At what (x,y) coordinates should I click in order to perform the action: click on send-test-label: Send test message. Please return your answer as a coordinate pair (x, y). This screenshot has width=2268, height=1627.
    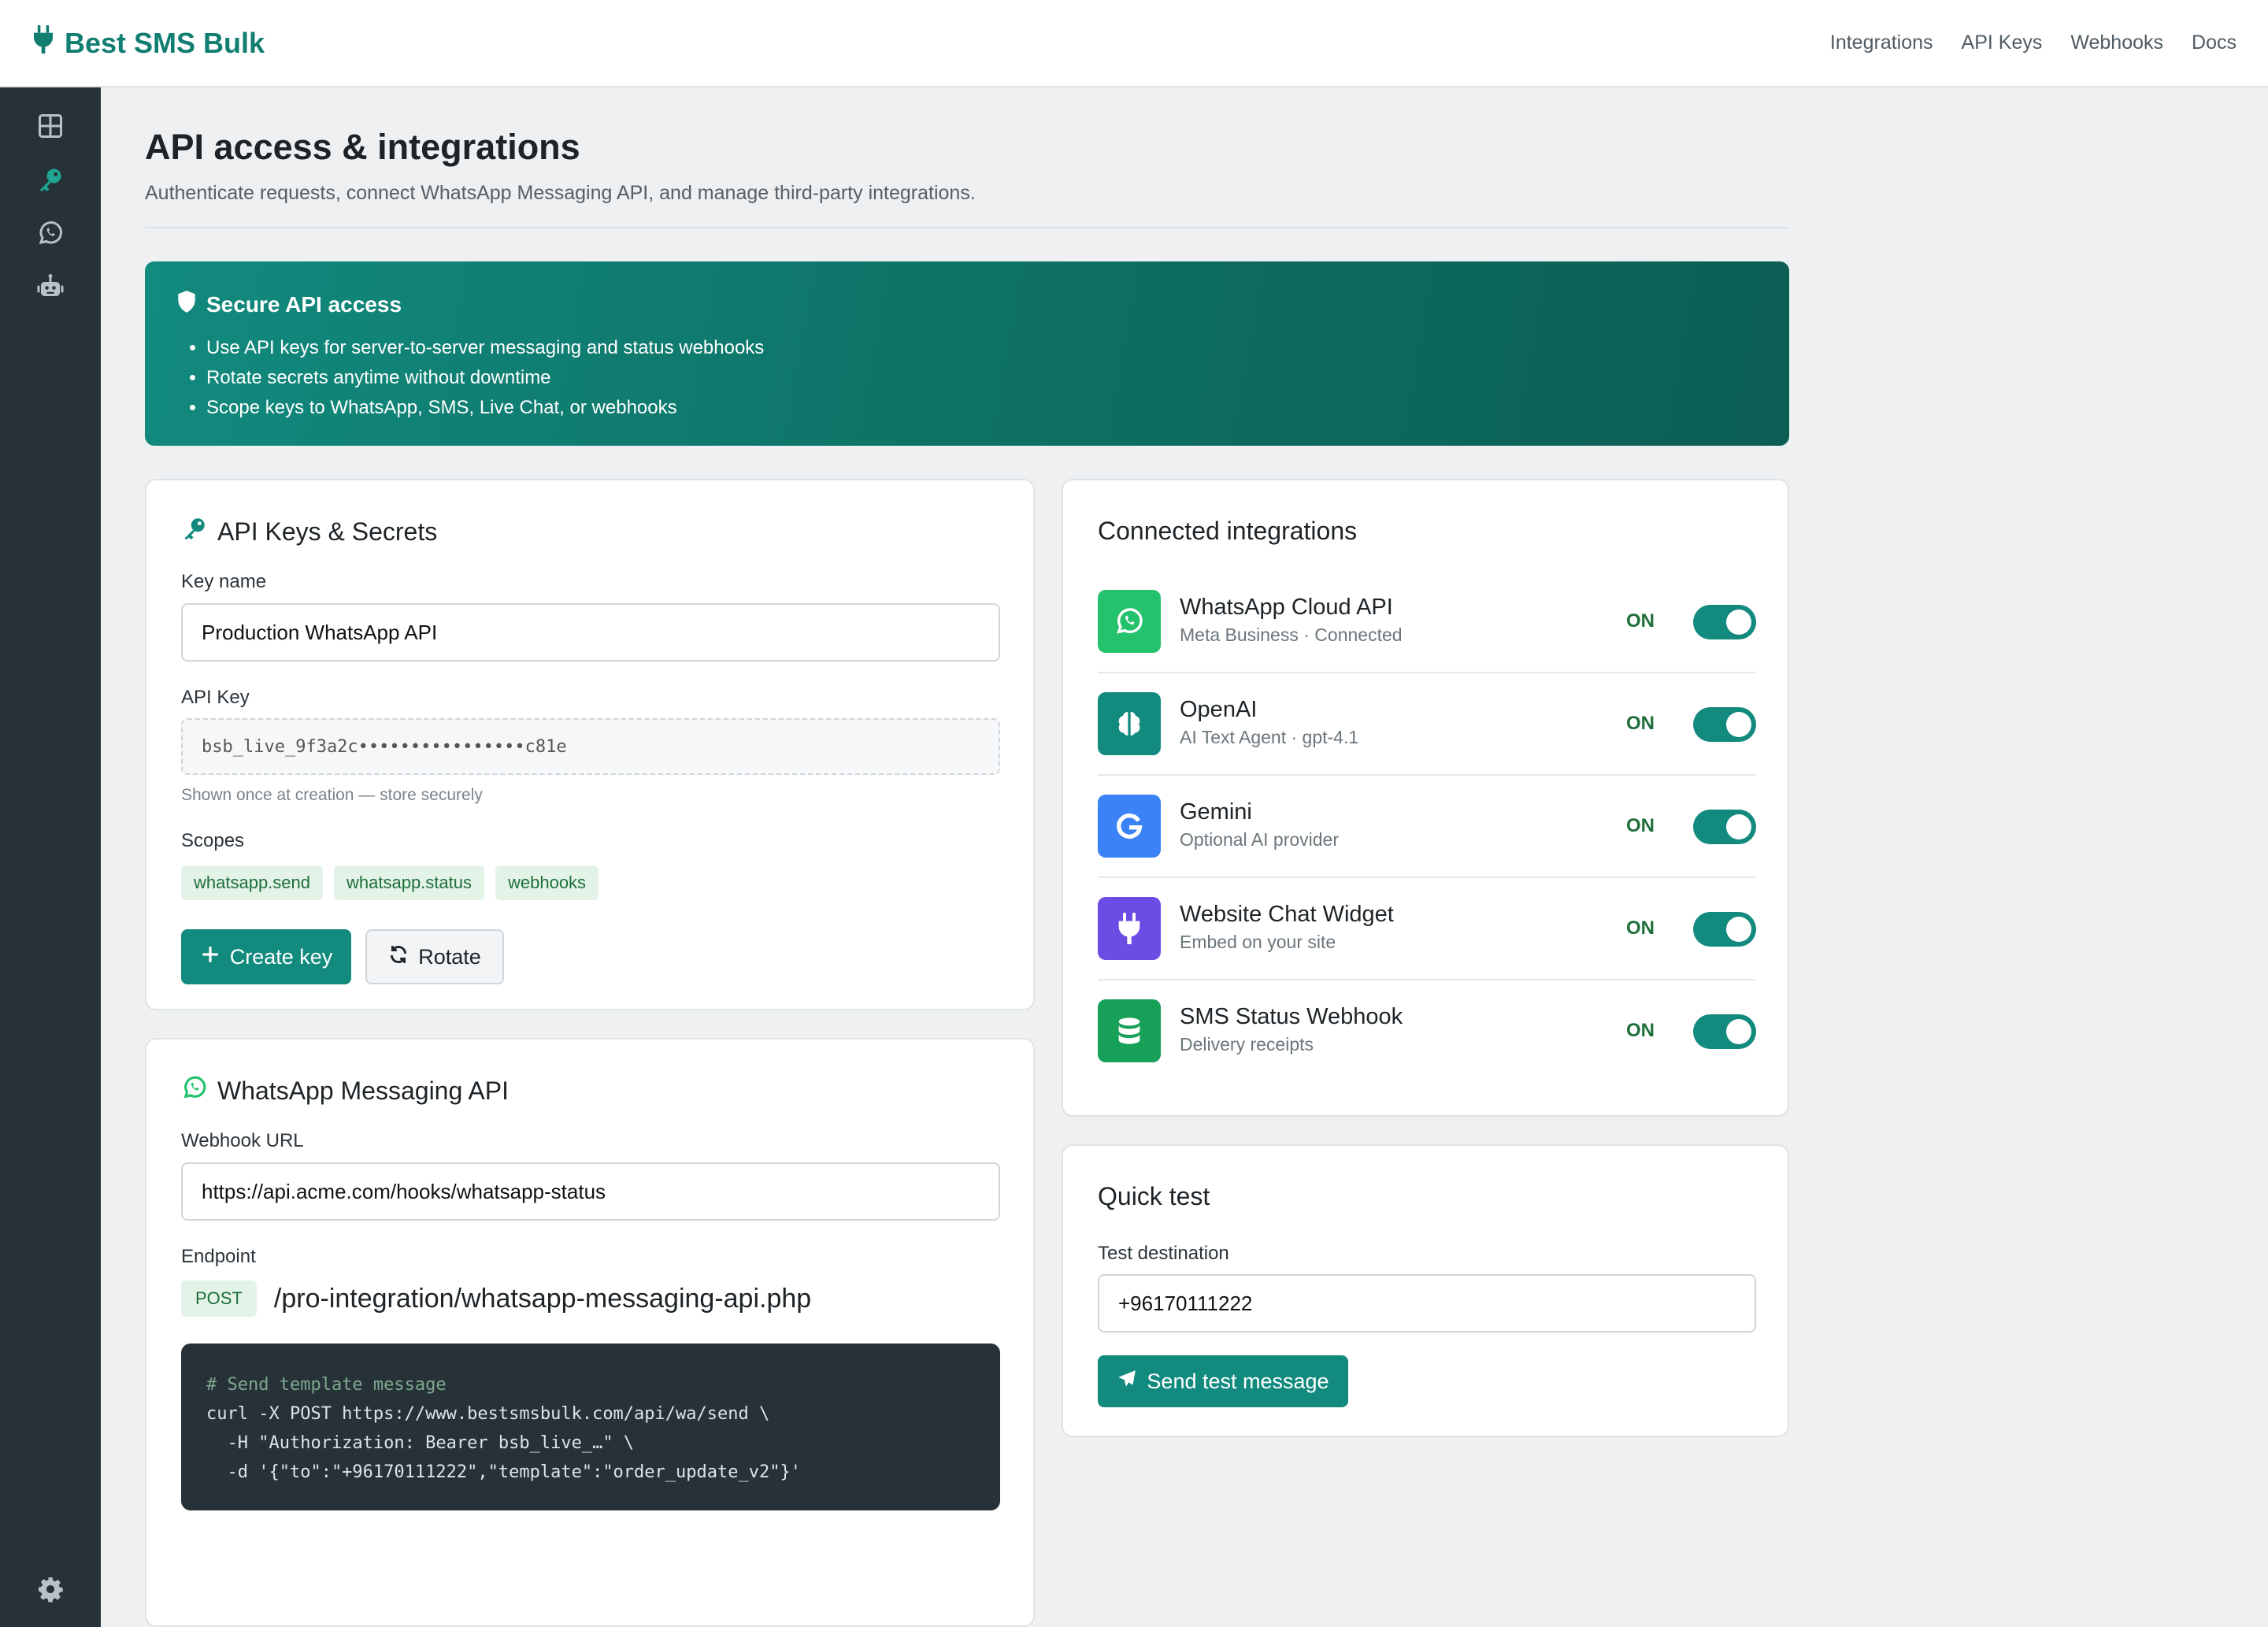
    Looking at the image, I should click on (1238, 1381).